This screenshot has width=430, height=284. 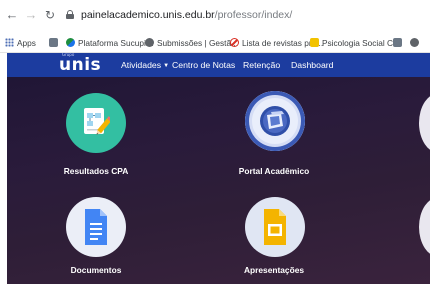 I want to click on menu-label: Dashboard, so click(x=312, y=65).